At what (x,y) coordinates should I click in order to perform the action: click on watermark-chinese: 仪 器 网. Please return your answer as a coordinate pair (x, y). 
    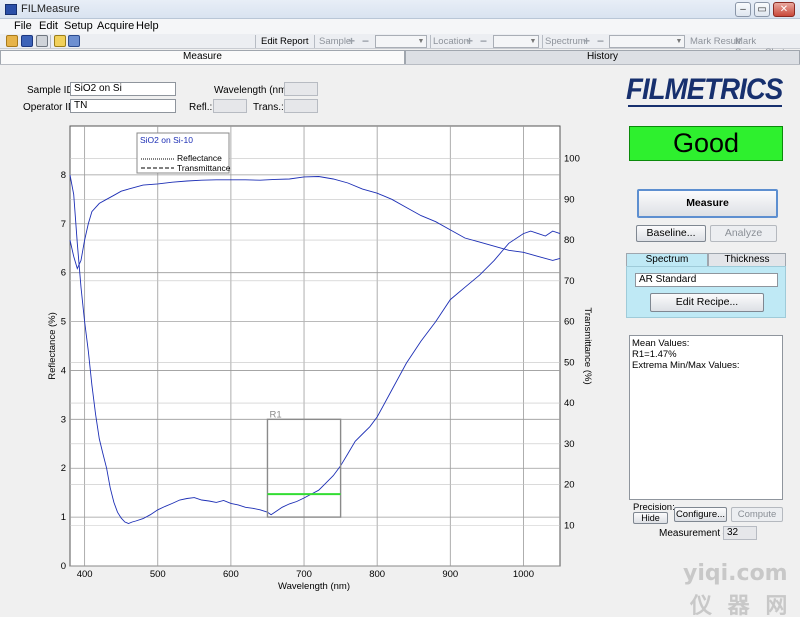
    Looking at the image, I should click on (741, 605).